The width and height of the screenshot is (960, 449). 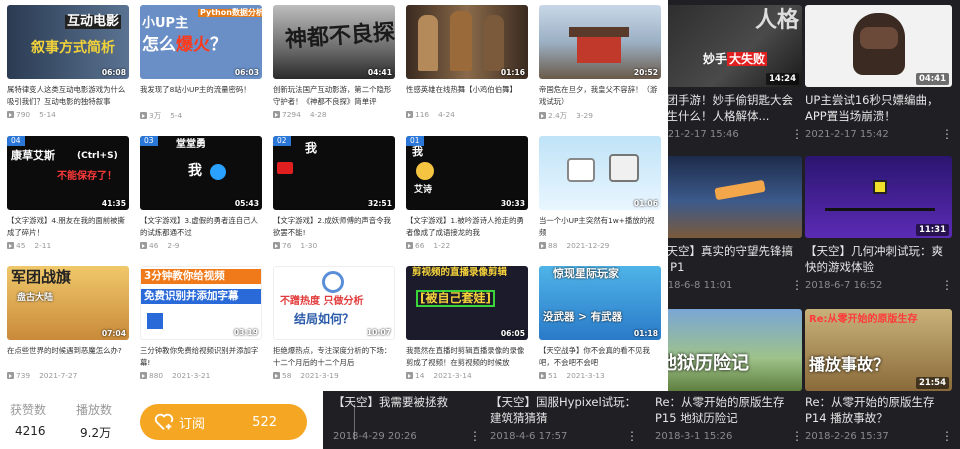 I want to click on video-title: 当一个小UP主突然有1w+播放的视频, so click(x=600, y=227).